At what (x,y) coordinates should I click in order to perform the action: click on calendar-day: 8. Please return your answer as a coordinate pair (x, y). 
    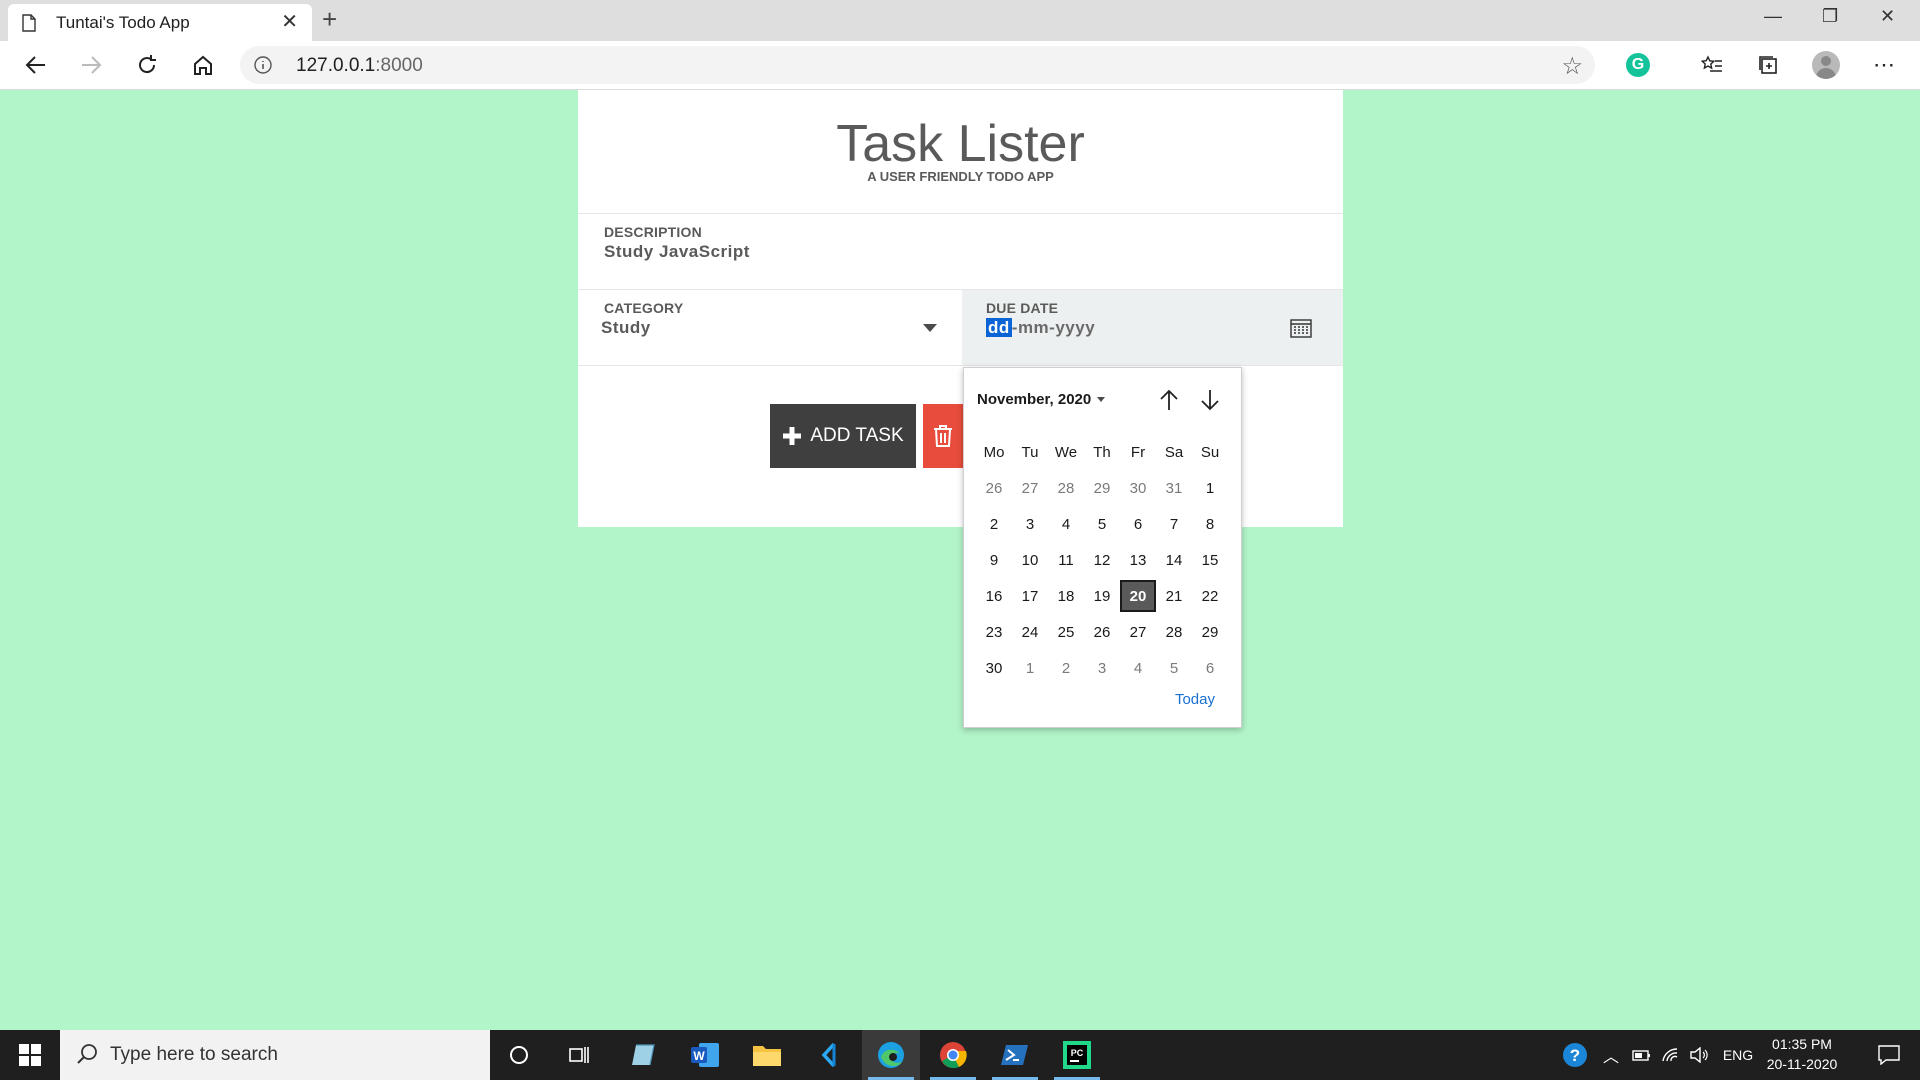
    Looking at the image, I should click on (1210, 524).